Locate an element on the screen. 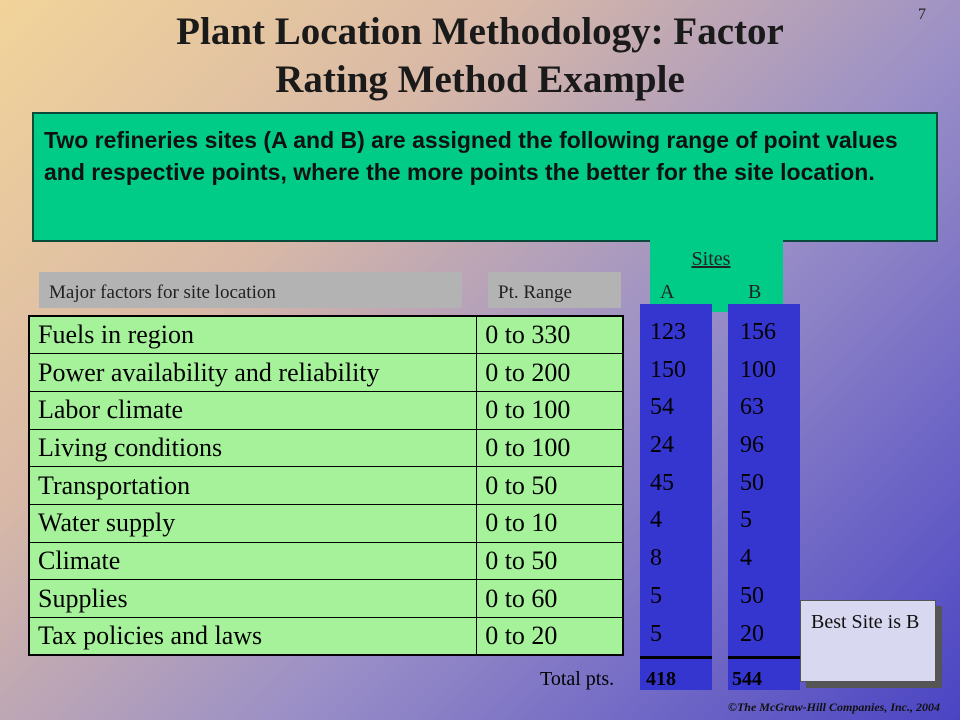 The width and height of the screenshot is (960, 720). total-site-b: 544 is located at coordinates (747, 679).